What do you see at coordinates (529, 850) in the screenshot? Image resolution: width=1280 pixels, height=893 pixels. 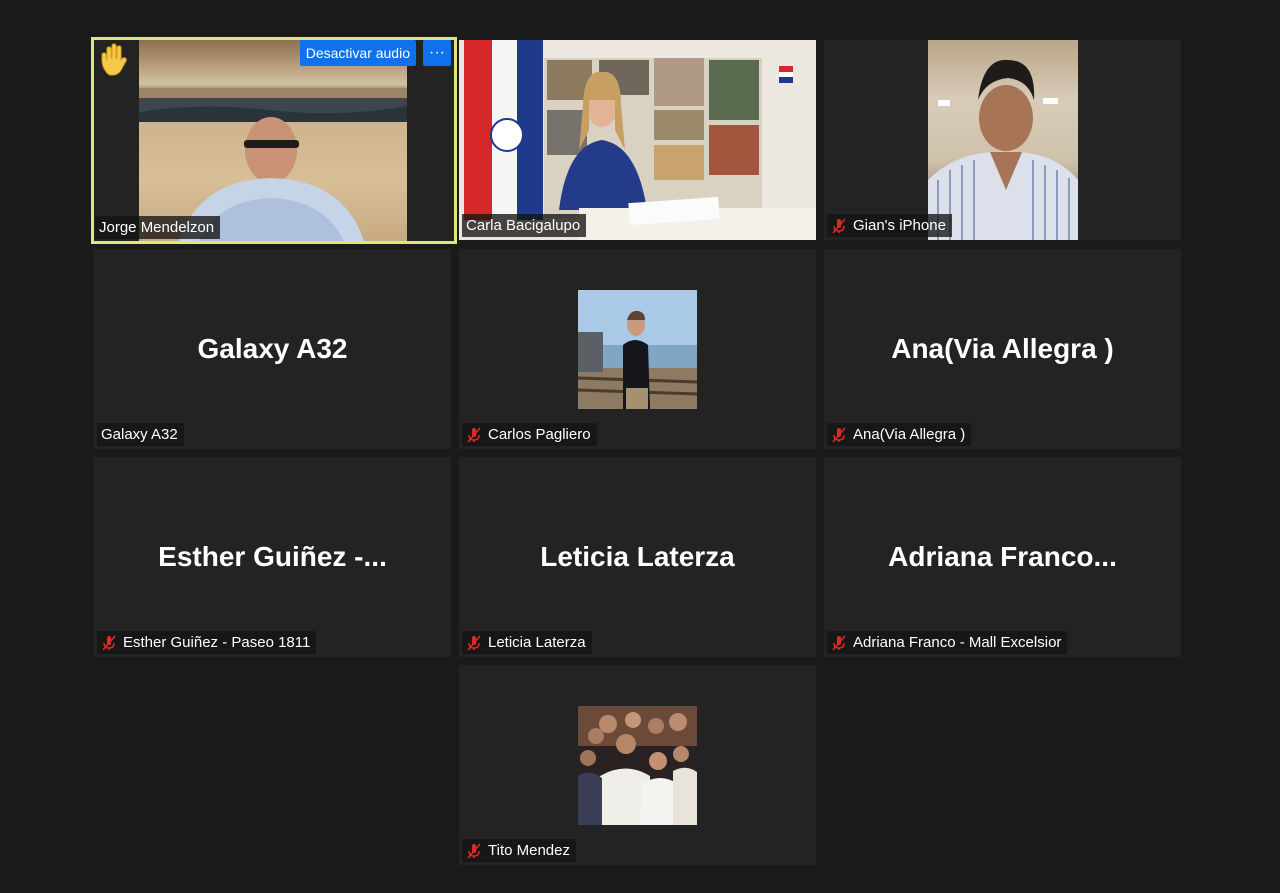 I see `participant-name: Tito Mendez` at bounding box center [529, 850].